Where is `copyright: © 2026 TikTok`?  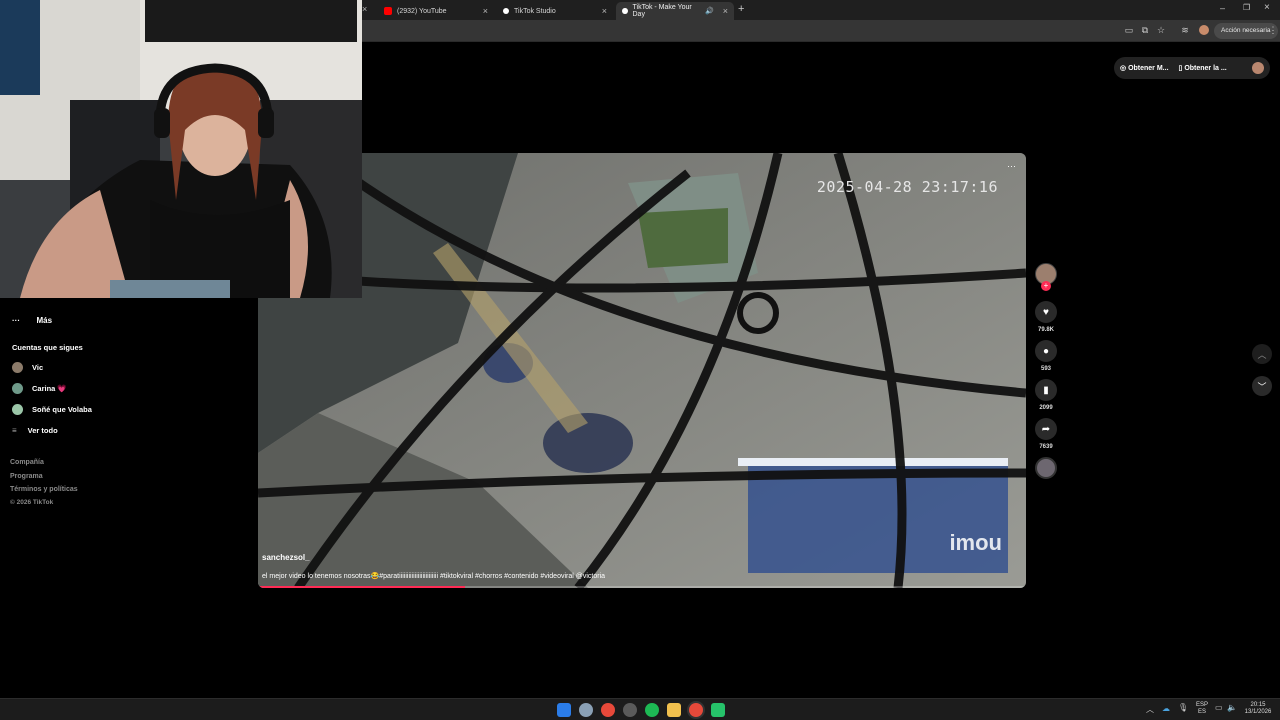 copyright: © 2026 TikTok is located at coordinates (32, 502).